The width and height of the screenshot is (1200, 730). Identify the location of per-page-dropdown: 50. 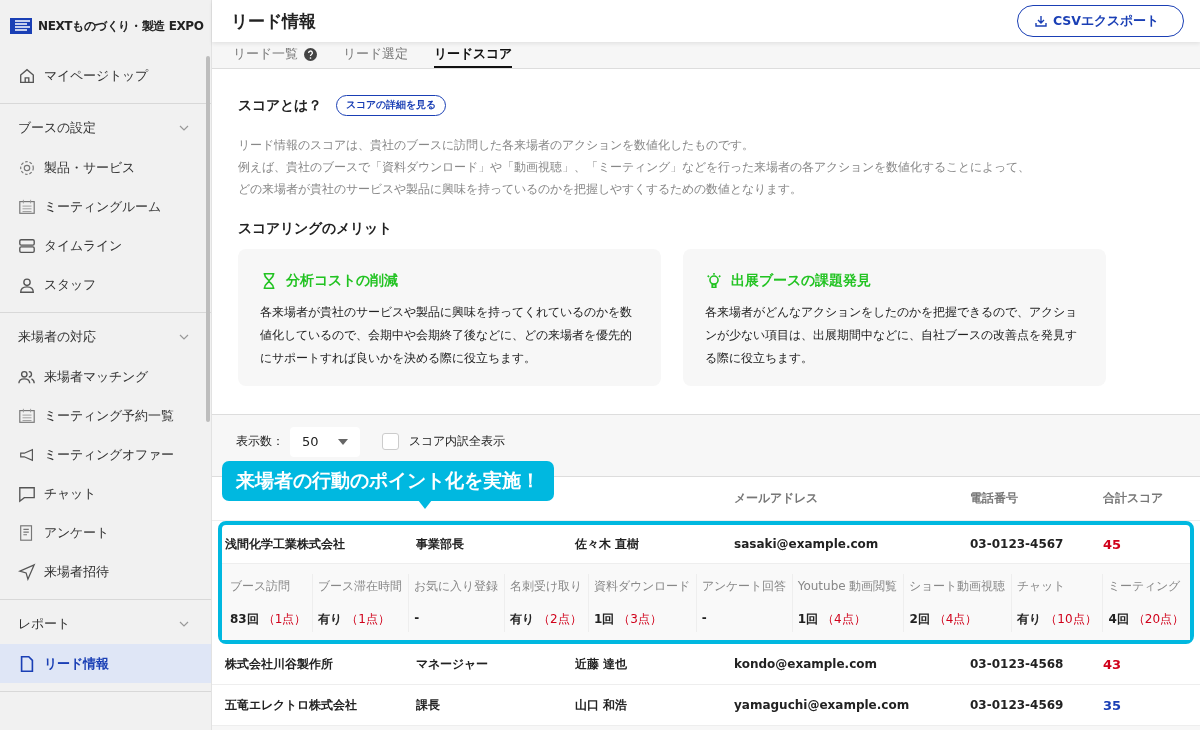
(325, 441).